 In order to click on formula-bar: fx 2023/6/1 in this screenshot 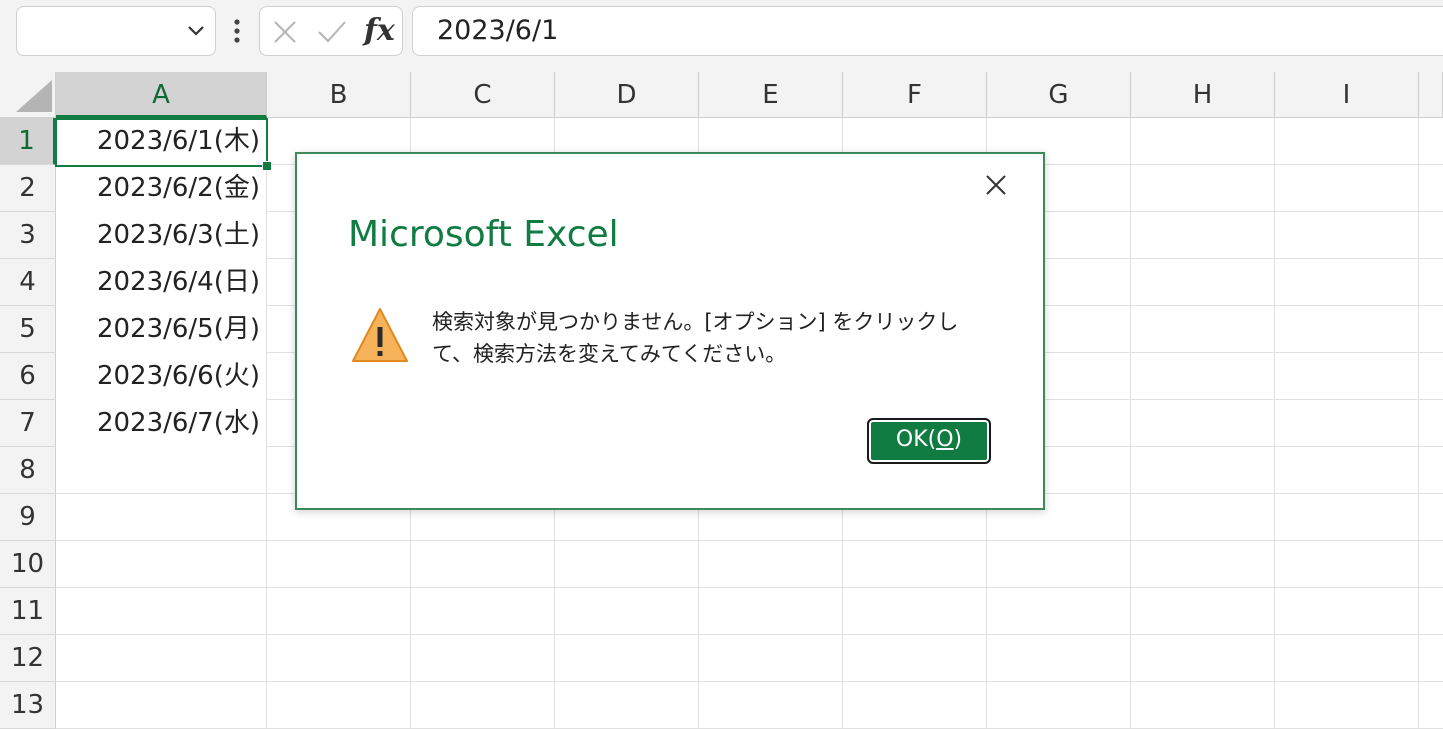, I will do `click(721, 36)`.